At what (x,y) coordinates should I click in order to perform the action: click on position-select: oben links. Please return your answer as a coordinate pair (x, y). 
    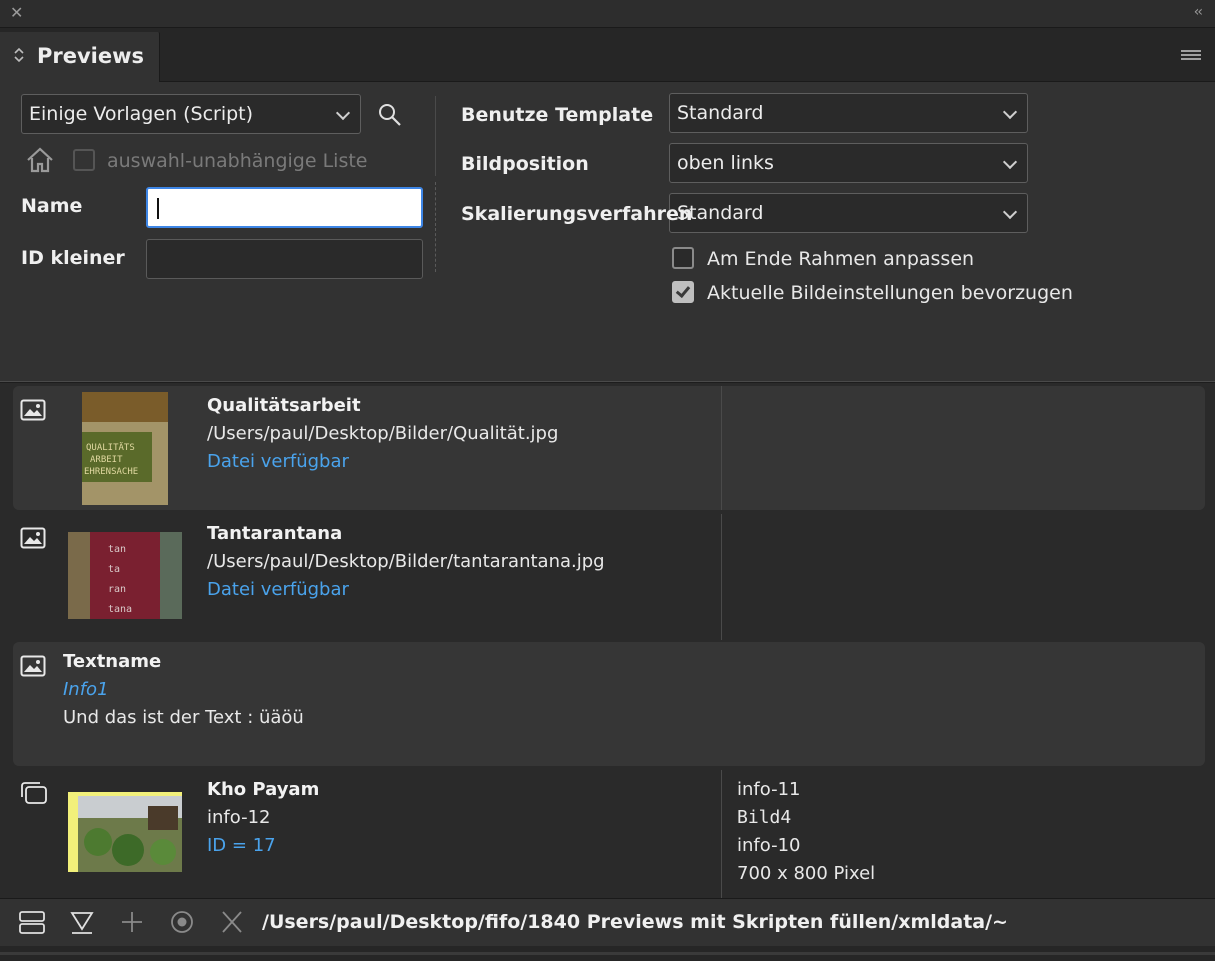
    Looking at the image, I should click on (848, 163).